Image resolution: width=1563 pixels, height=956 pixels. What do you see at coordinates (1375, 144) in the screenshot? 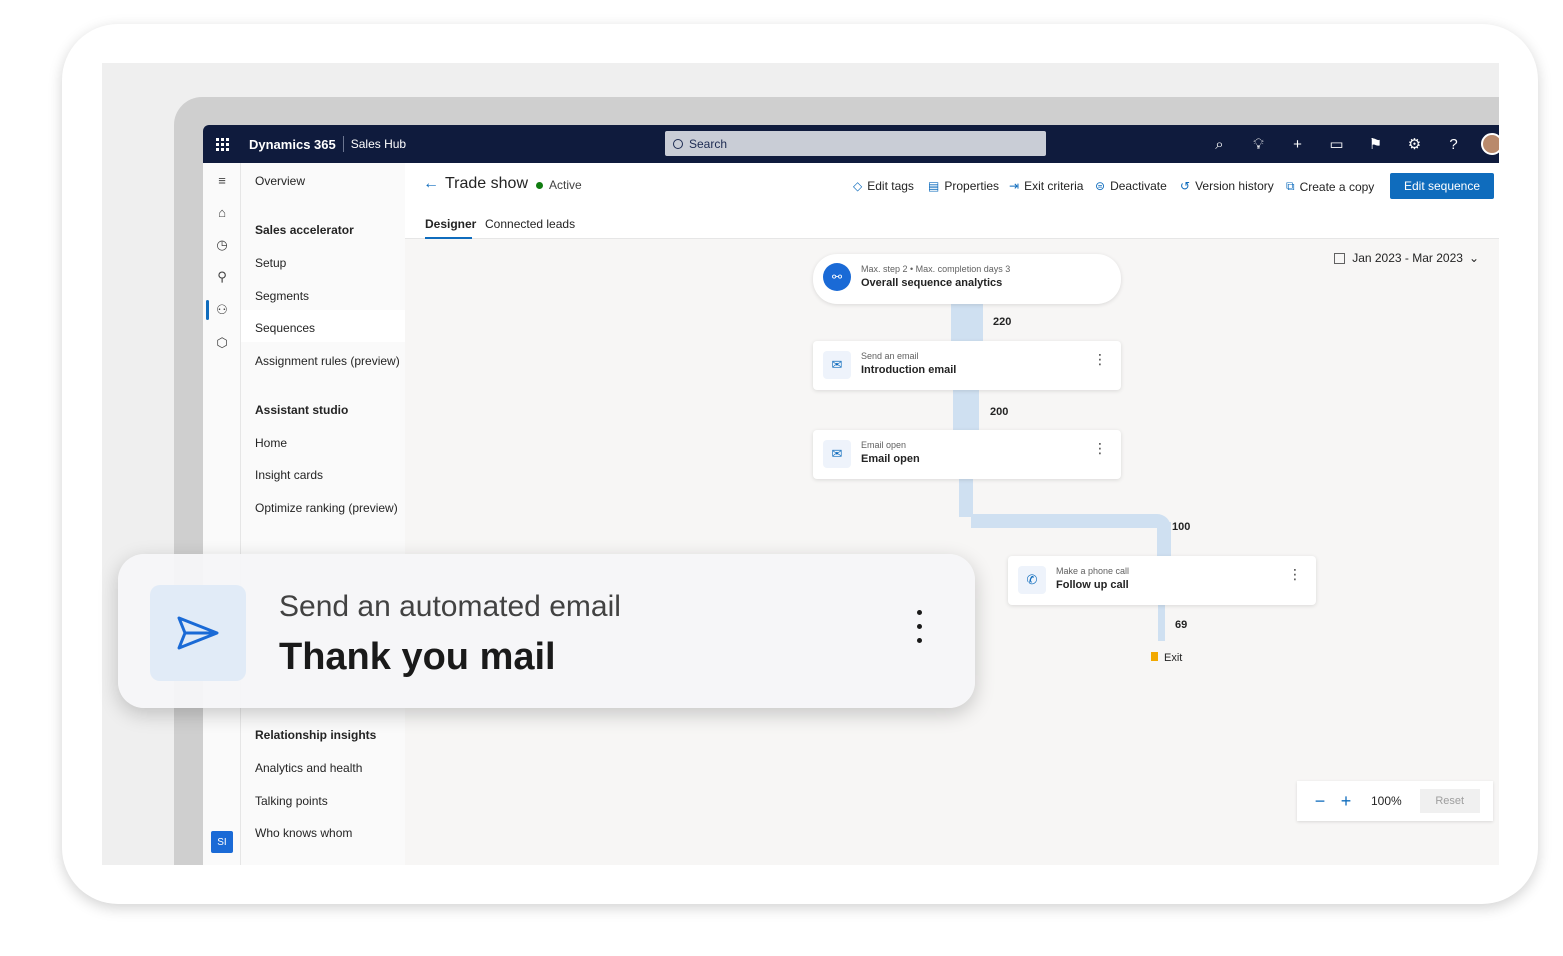
I see `assistant-icon: ⚑` at bounding box center [1375, 144].